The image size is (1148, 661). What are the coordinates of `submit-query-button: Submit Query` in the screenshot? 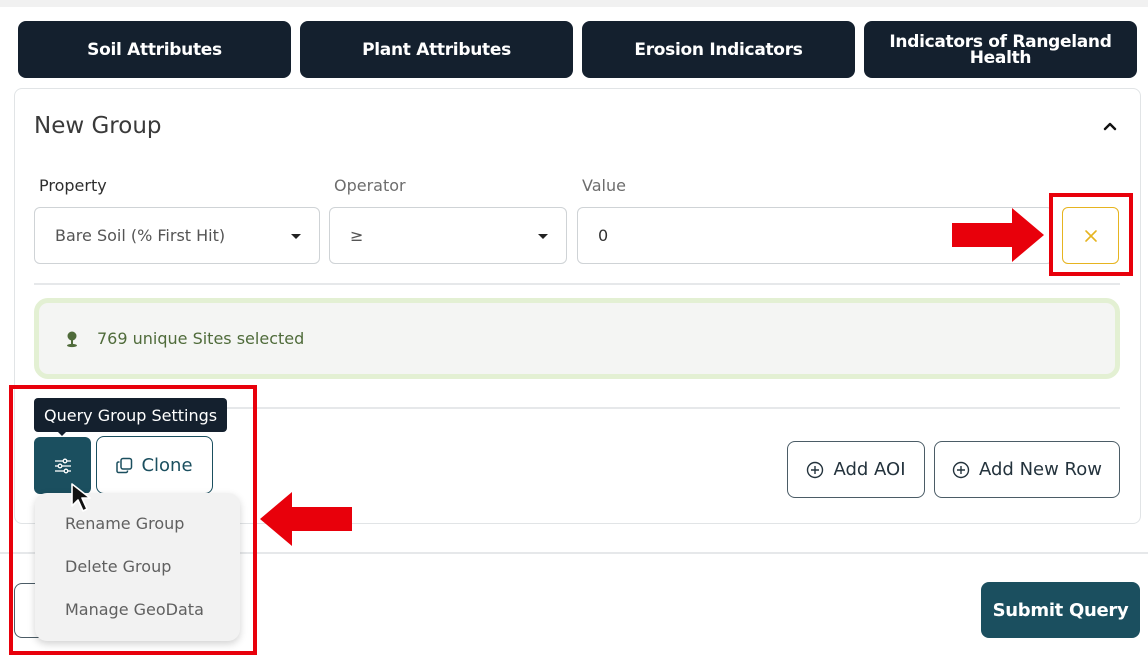 It's located at (1060, 610).